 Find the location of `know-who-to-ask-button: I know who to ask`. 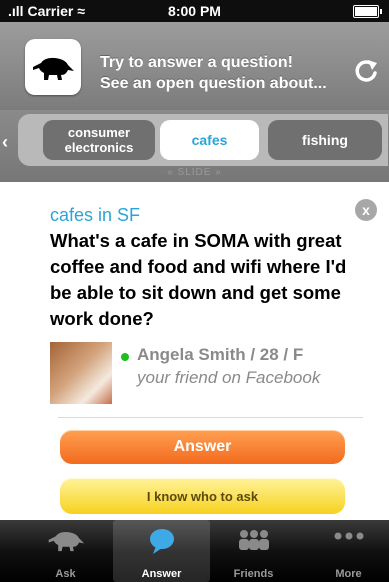

know-who-to-ask-button: I know who to ask is located at coordinates (202, 496).